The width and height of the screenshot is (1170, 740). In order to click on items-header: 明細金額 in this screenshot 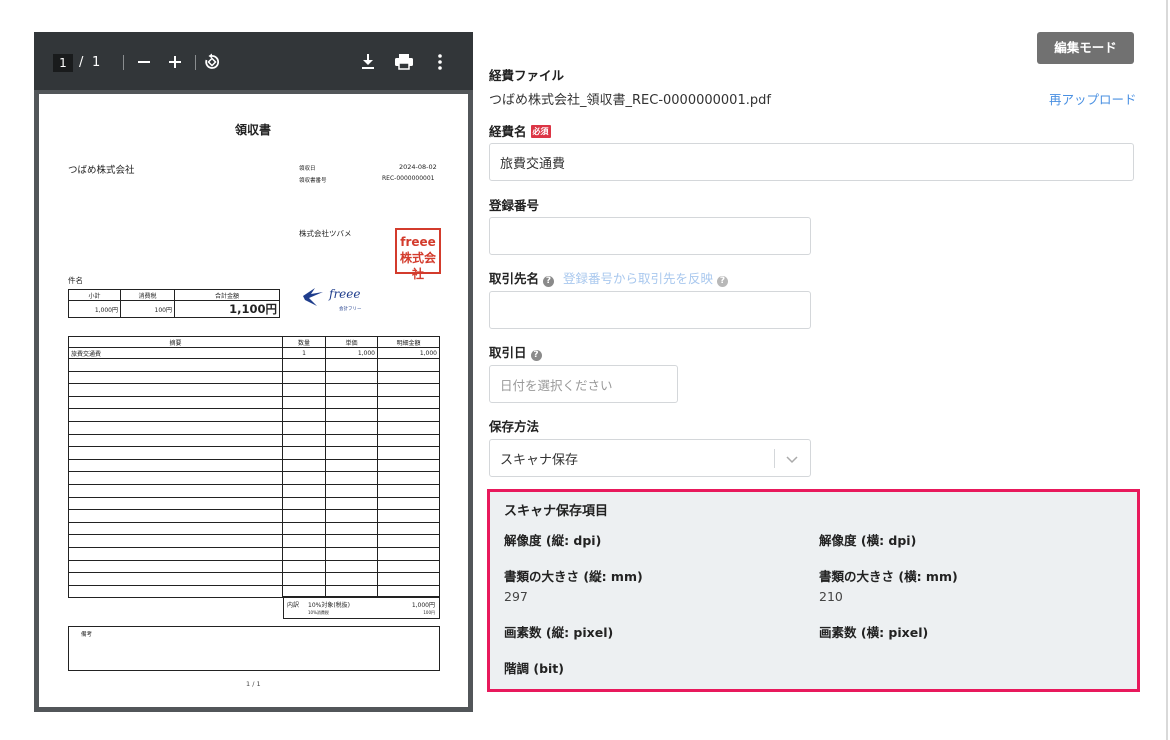, I will do `click(408, 342)`.